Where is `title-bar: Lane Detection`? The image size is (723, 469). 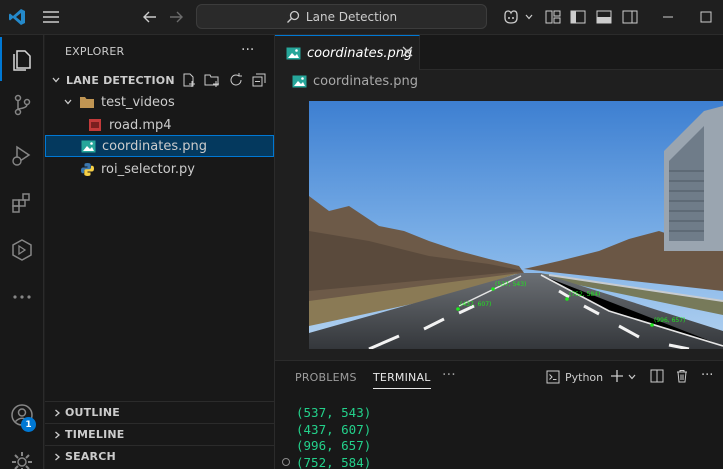
title-bar: Lane Detection is located at coordinates (361, 17).